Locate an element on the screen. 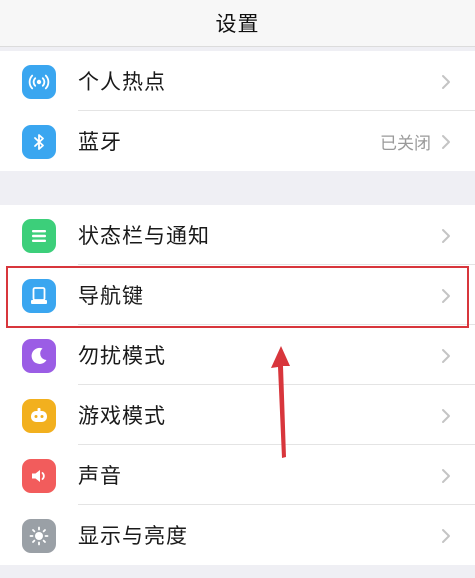  bluetooth-icon is located at coordinates (39, 142).